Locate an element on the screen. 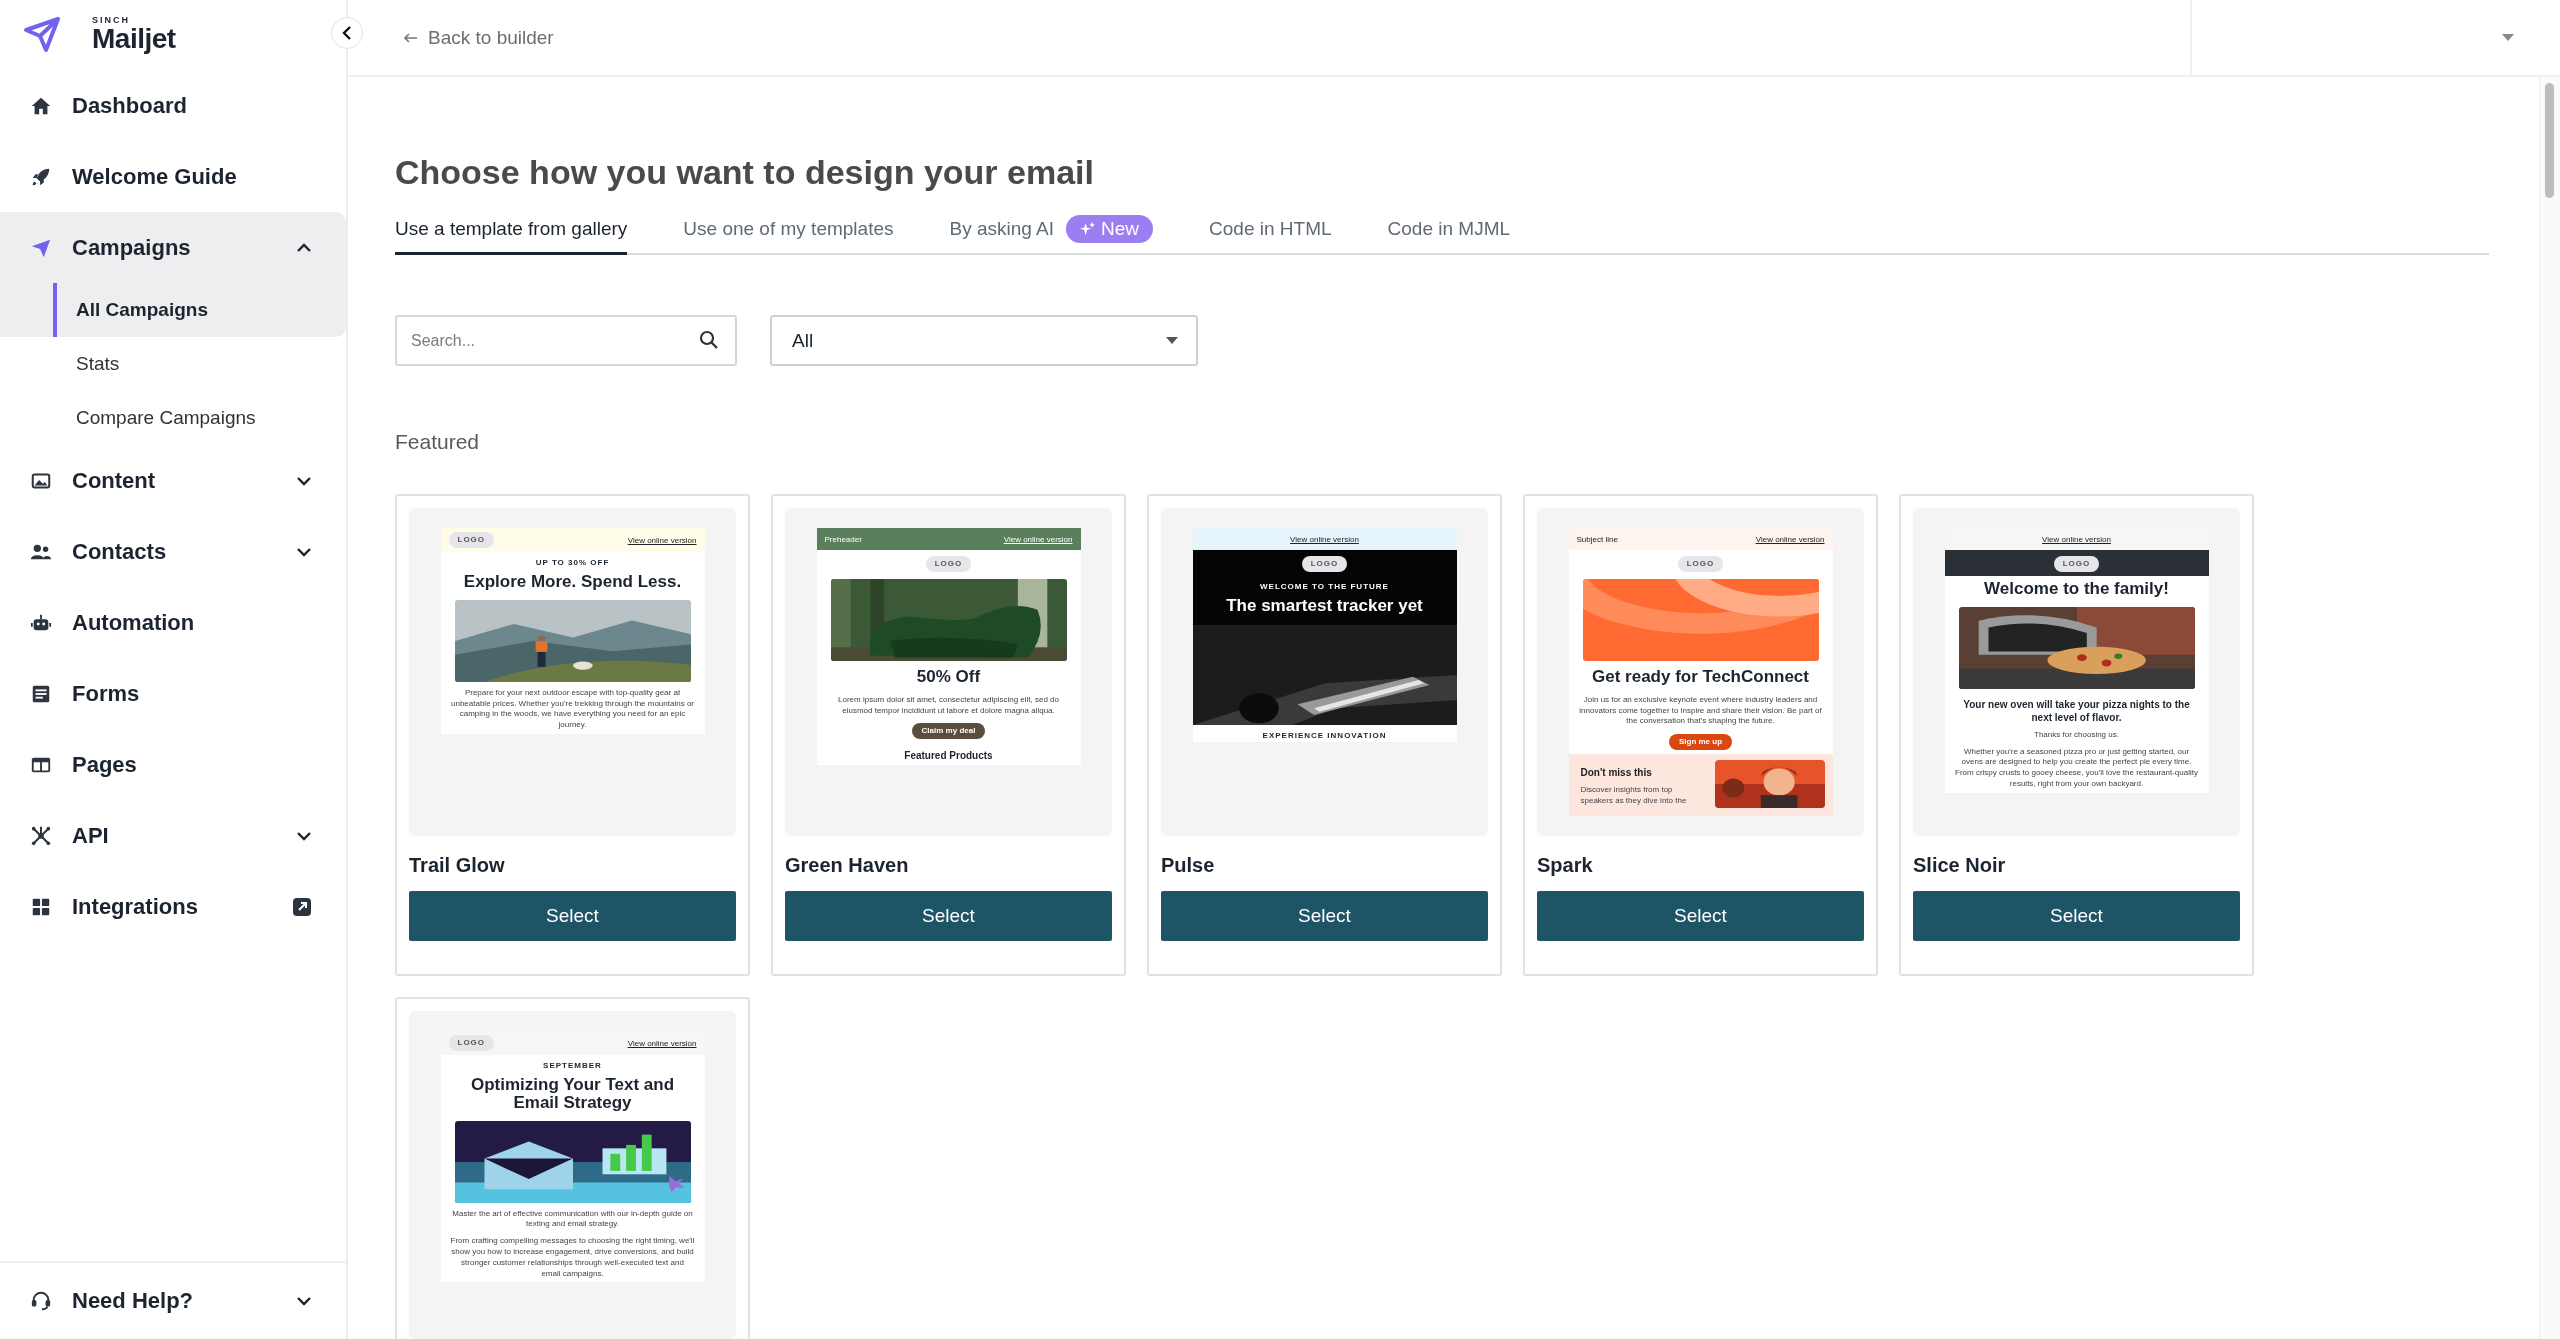 The height and width of the screenshot is (1339, 2560). tab: By asking AI New is located at coordinates (1051, 230).